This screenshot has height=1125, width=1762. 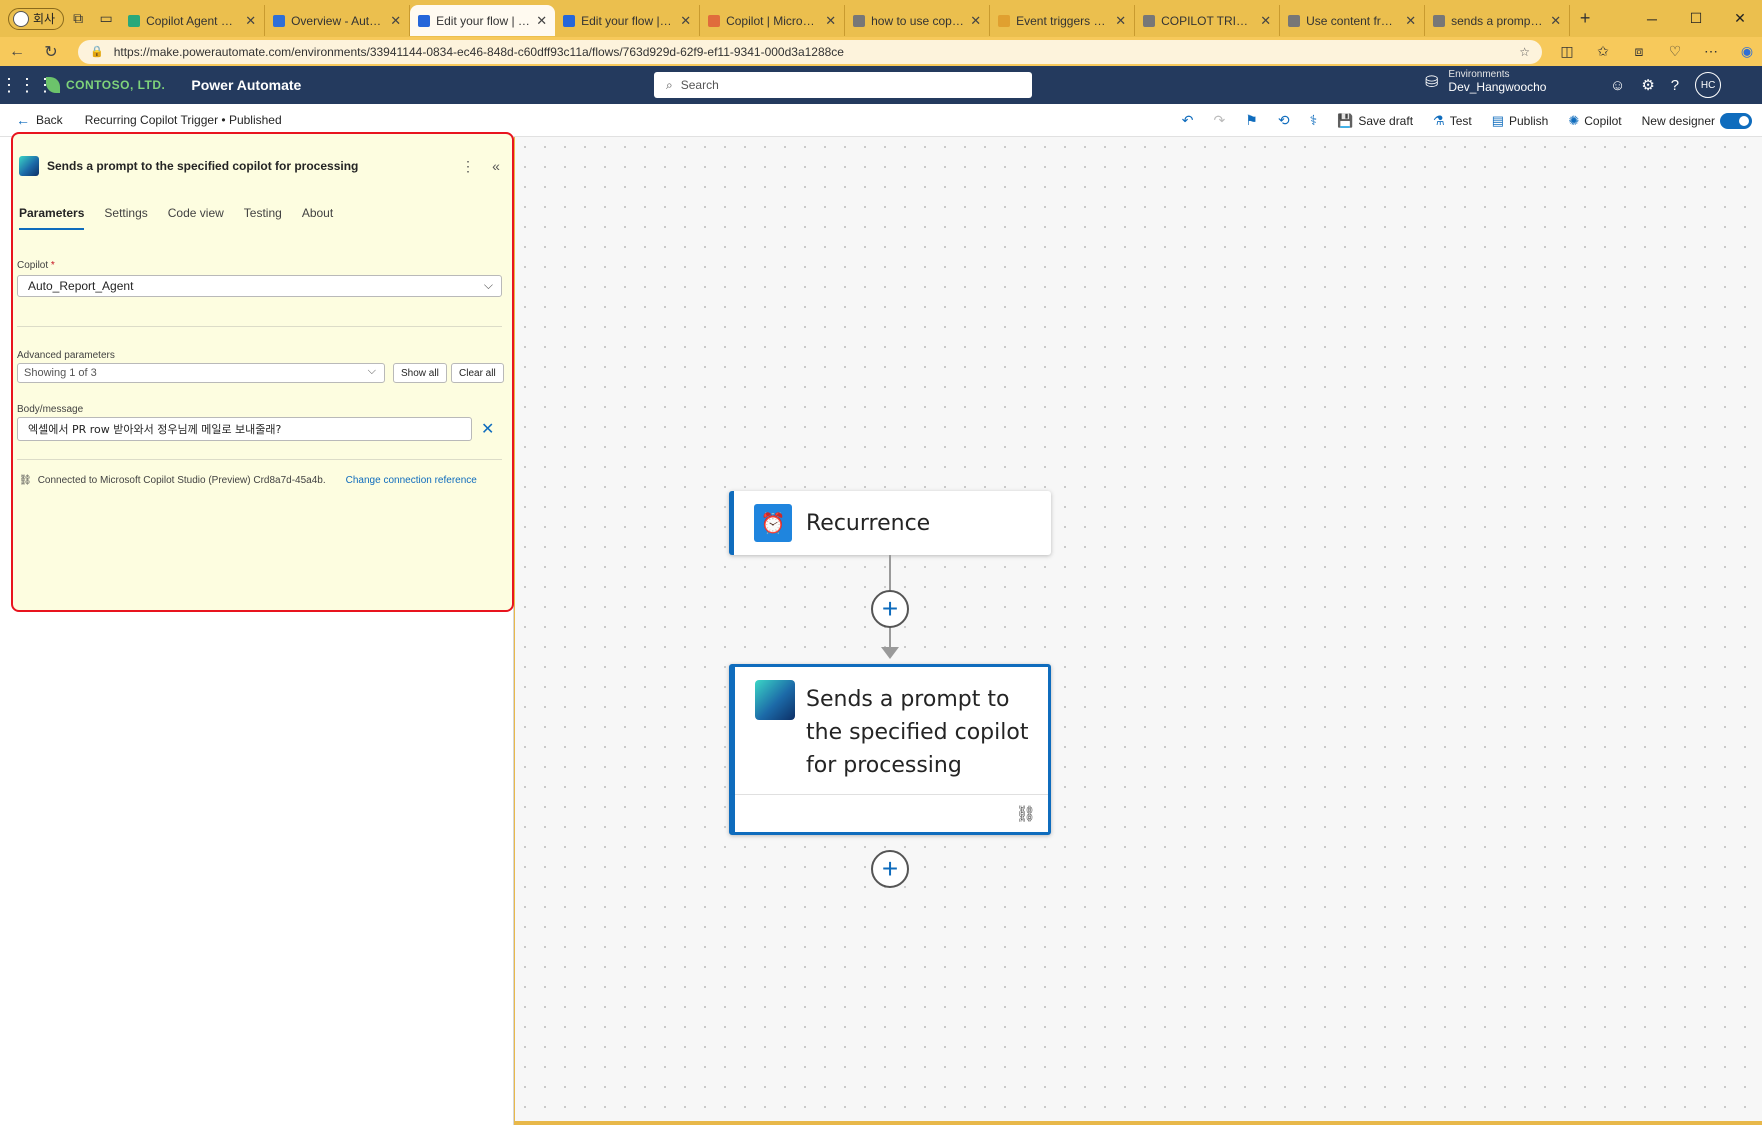 I want to click on advanced-parameters-dropdown: Showing 1 of 3 ⌵, so click(x=201, y=373).